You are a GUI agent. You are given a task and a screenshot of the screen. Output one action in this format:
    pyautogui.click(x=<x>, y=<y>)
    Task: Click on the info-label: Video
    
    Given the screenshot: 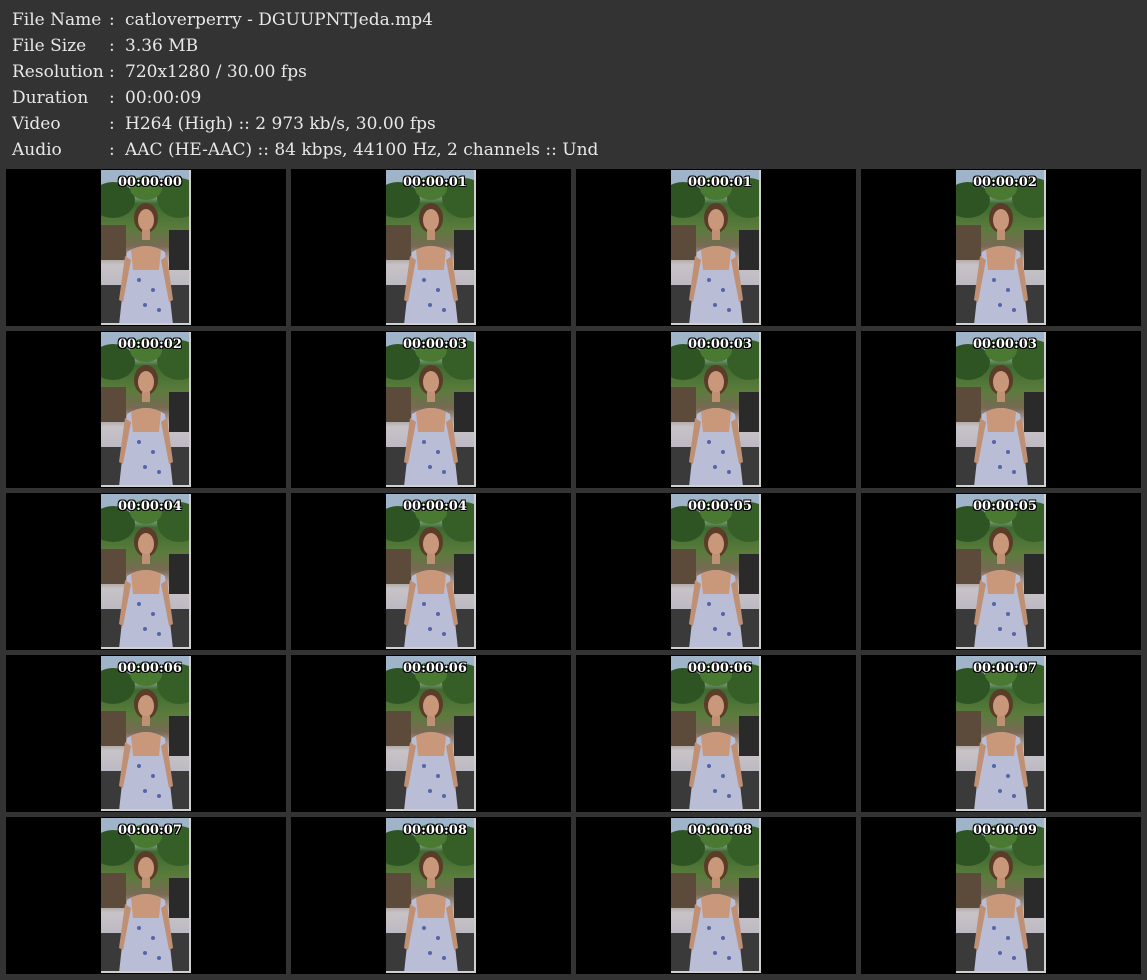 What is the action you would take?
    pyautogui.click(x=36, y=124)
    